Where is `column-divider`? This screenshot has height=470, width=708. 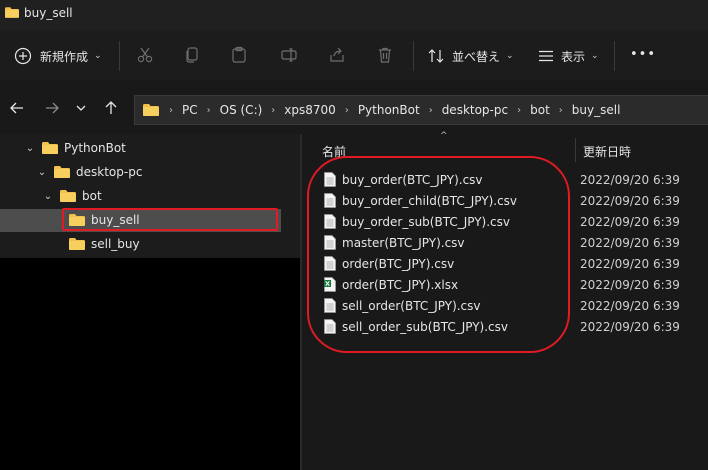 column-divider is located at coordinates (575, 150).